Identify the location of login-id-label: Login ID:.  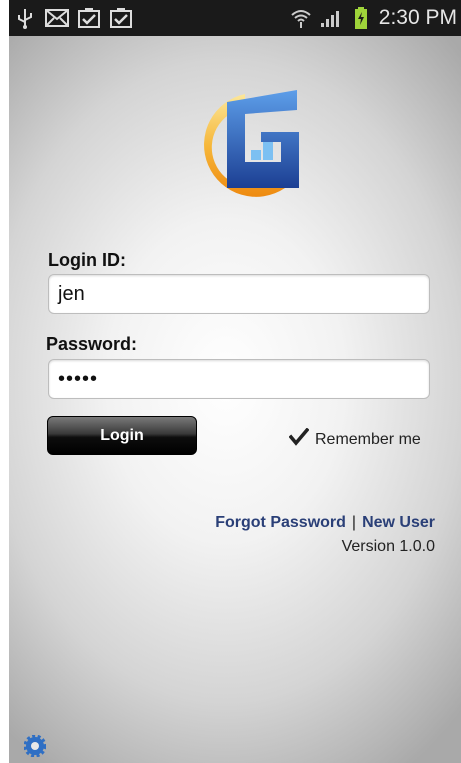
(87, 260).